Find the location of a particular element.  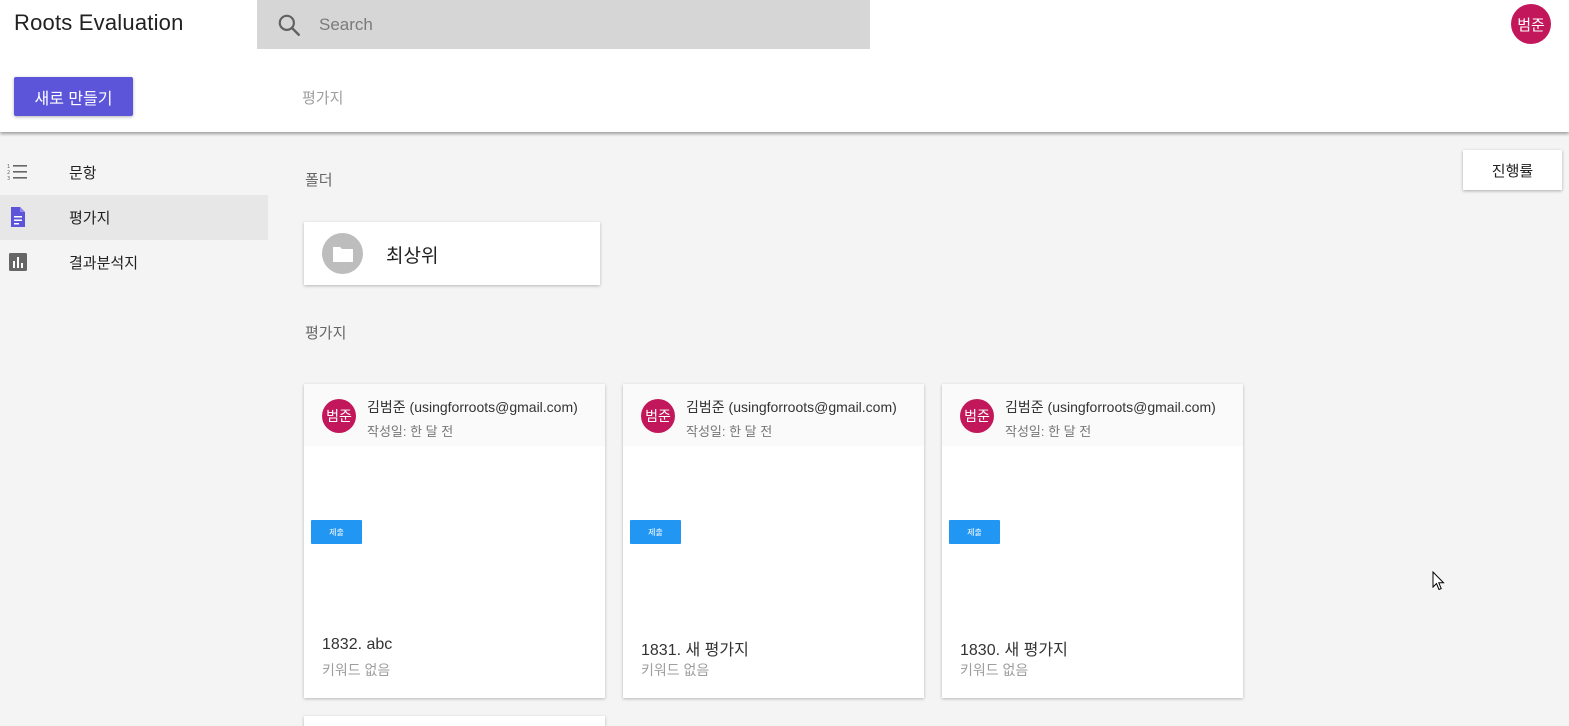

sidebar-item-questions: 1 2 3 문항 is located at coordinates (134, 172).